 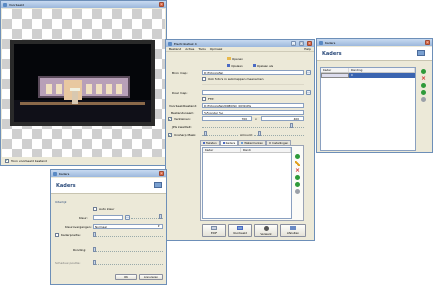 What do you see at coordinates (204, 79) in the screenshot?
I see `ook-fotos-checkbox` at bounding box center [204, 79].